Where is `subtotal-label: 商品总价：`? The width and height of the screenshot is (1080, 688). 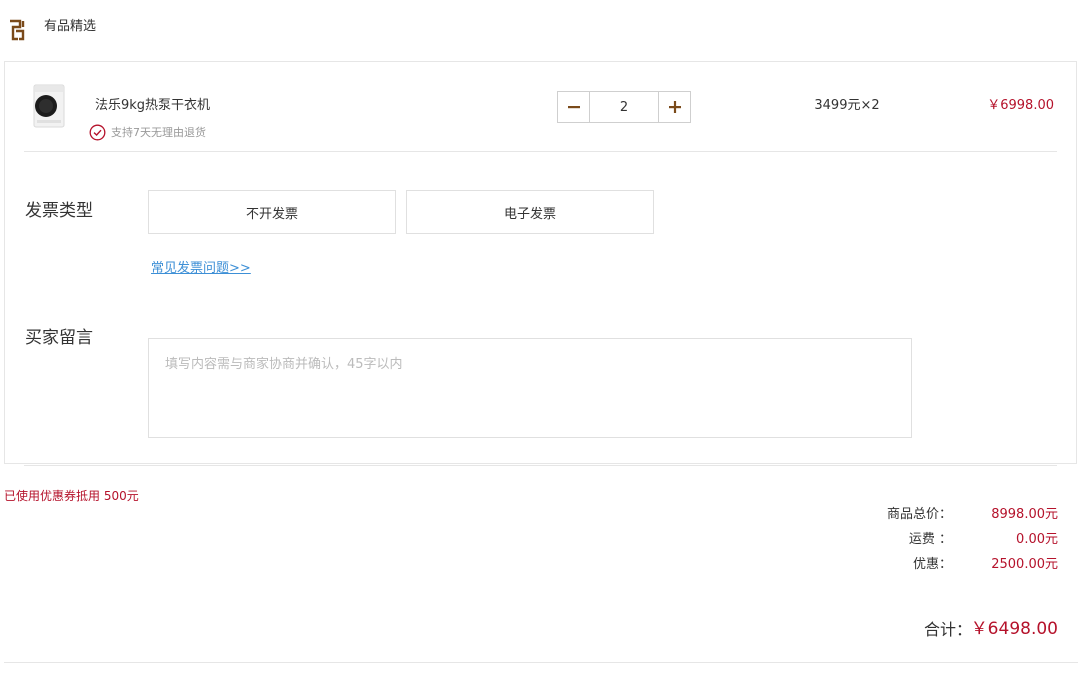 subtotal-label: 商品总价： is located at coordinates (919, 514).